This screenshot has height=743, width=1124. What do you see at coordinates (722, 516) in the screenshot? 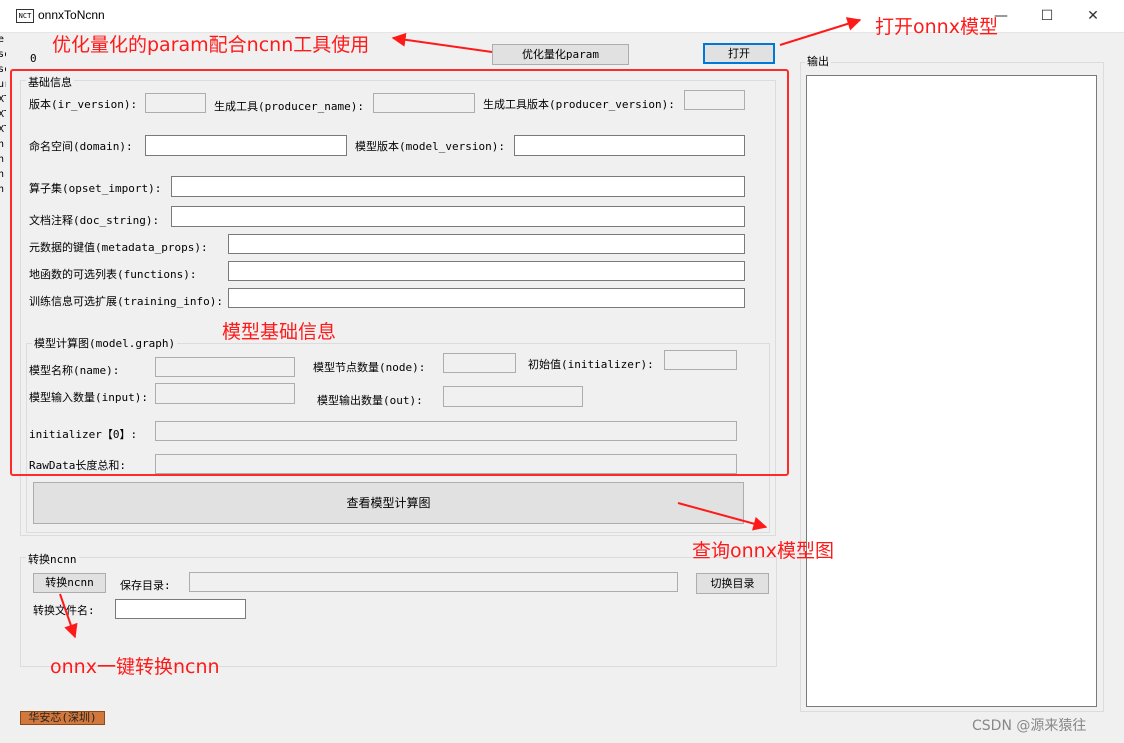
I see `view-graph-arrow` at bounding box center [722, 516].